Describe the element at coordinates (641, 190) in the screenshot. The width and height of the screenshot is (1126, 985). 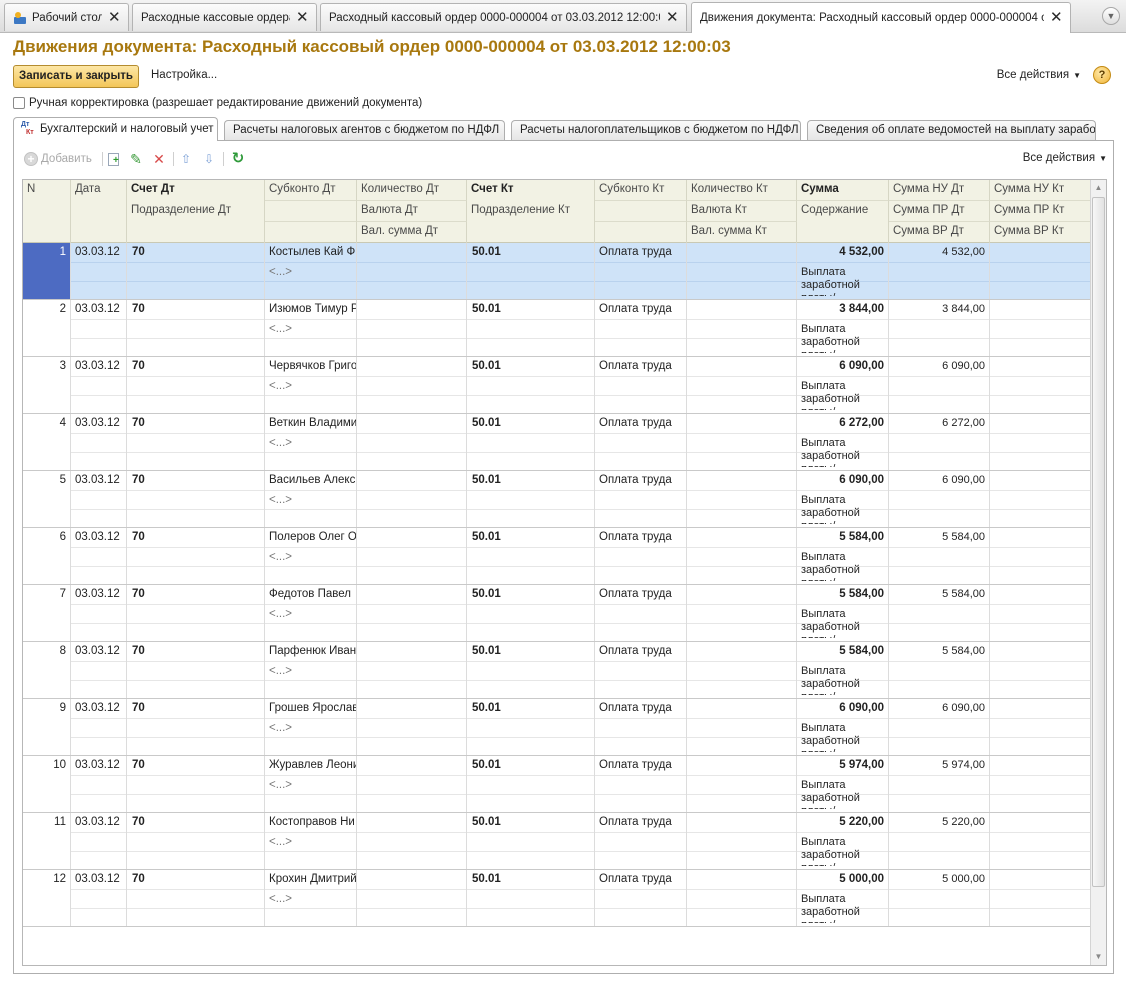
I see `column-header-sub-kt: Субконто Кт` at that location.